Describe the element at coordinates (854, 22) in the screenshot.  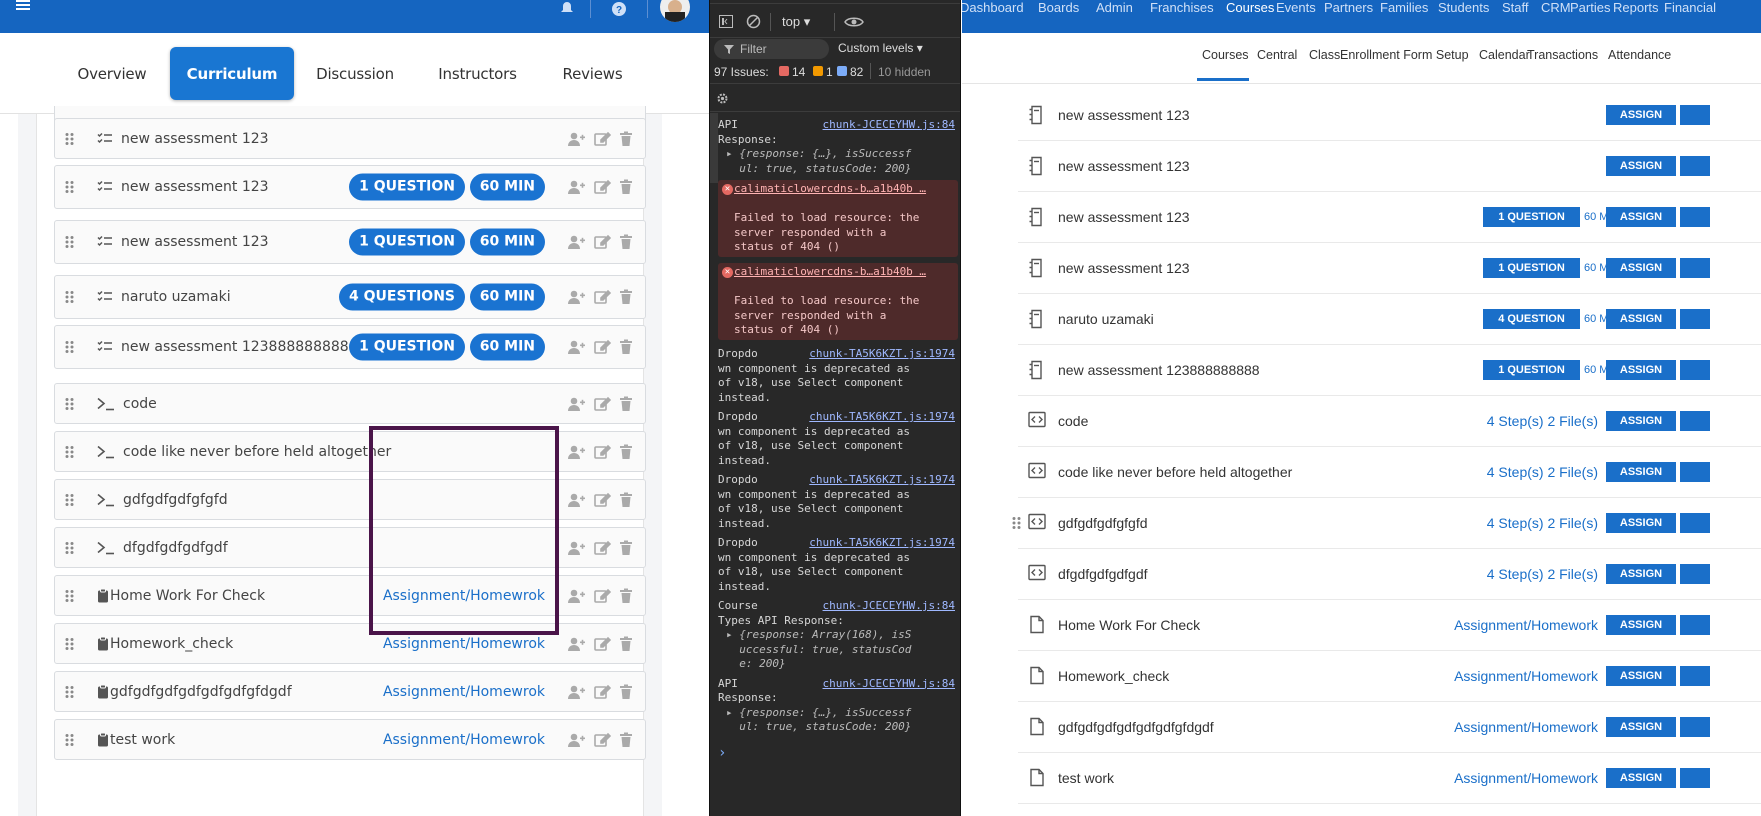
I see `eye-icon` at that location.